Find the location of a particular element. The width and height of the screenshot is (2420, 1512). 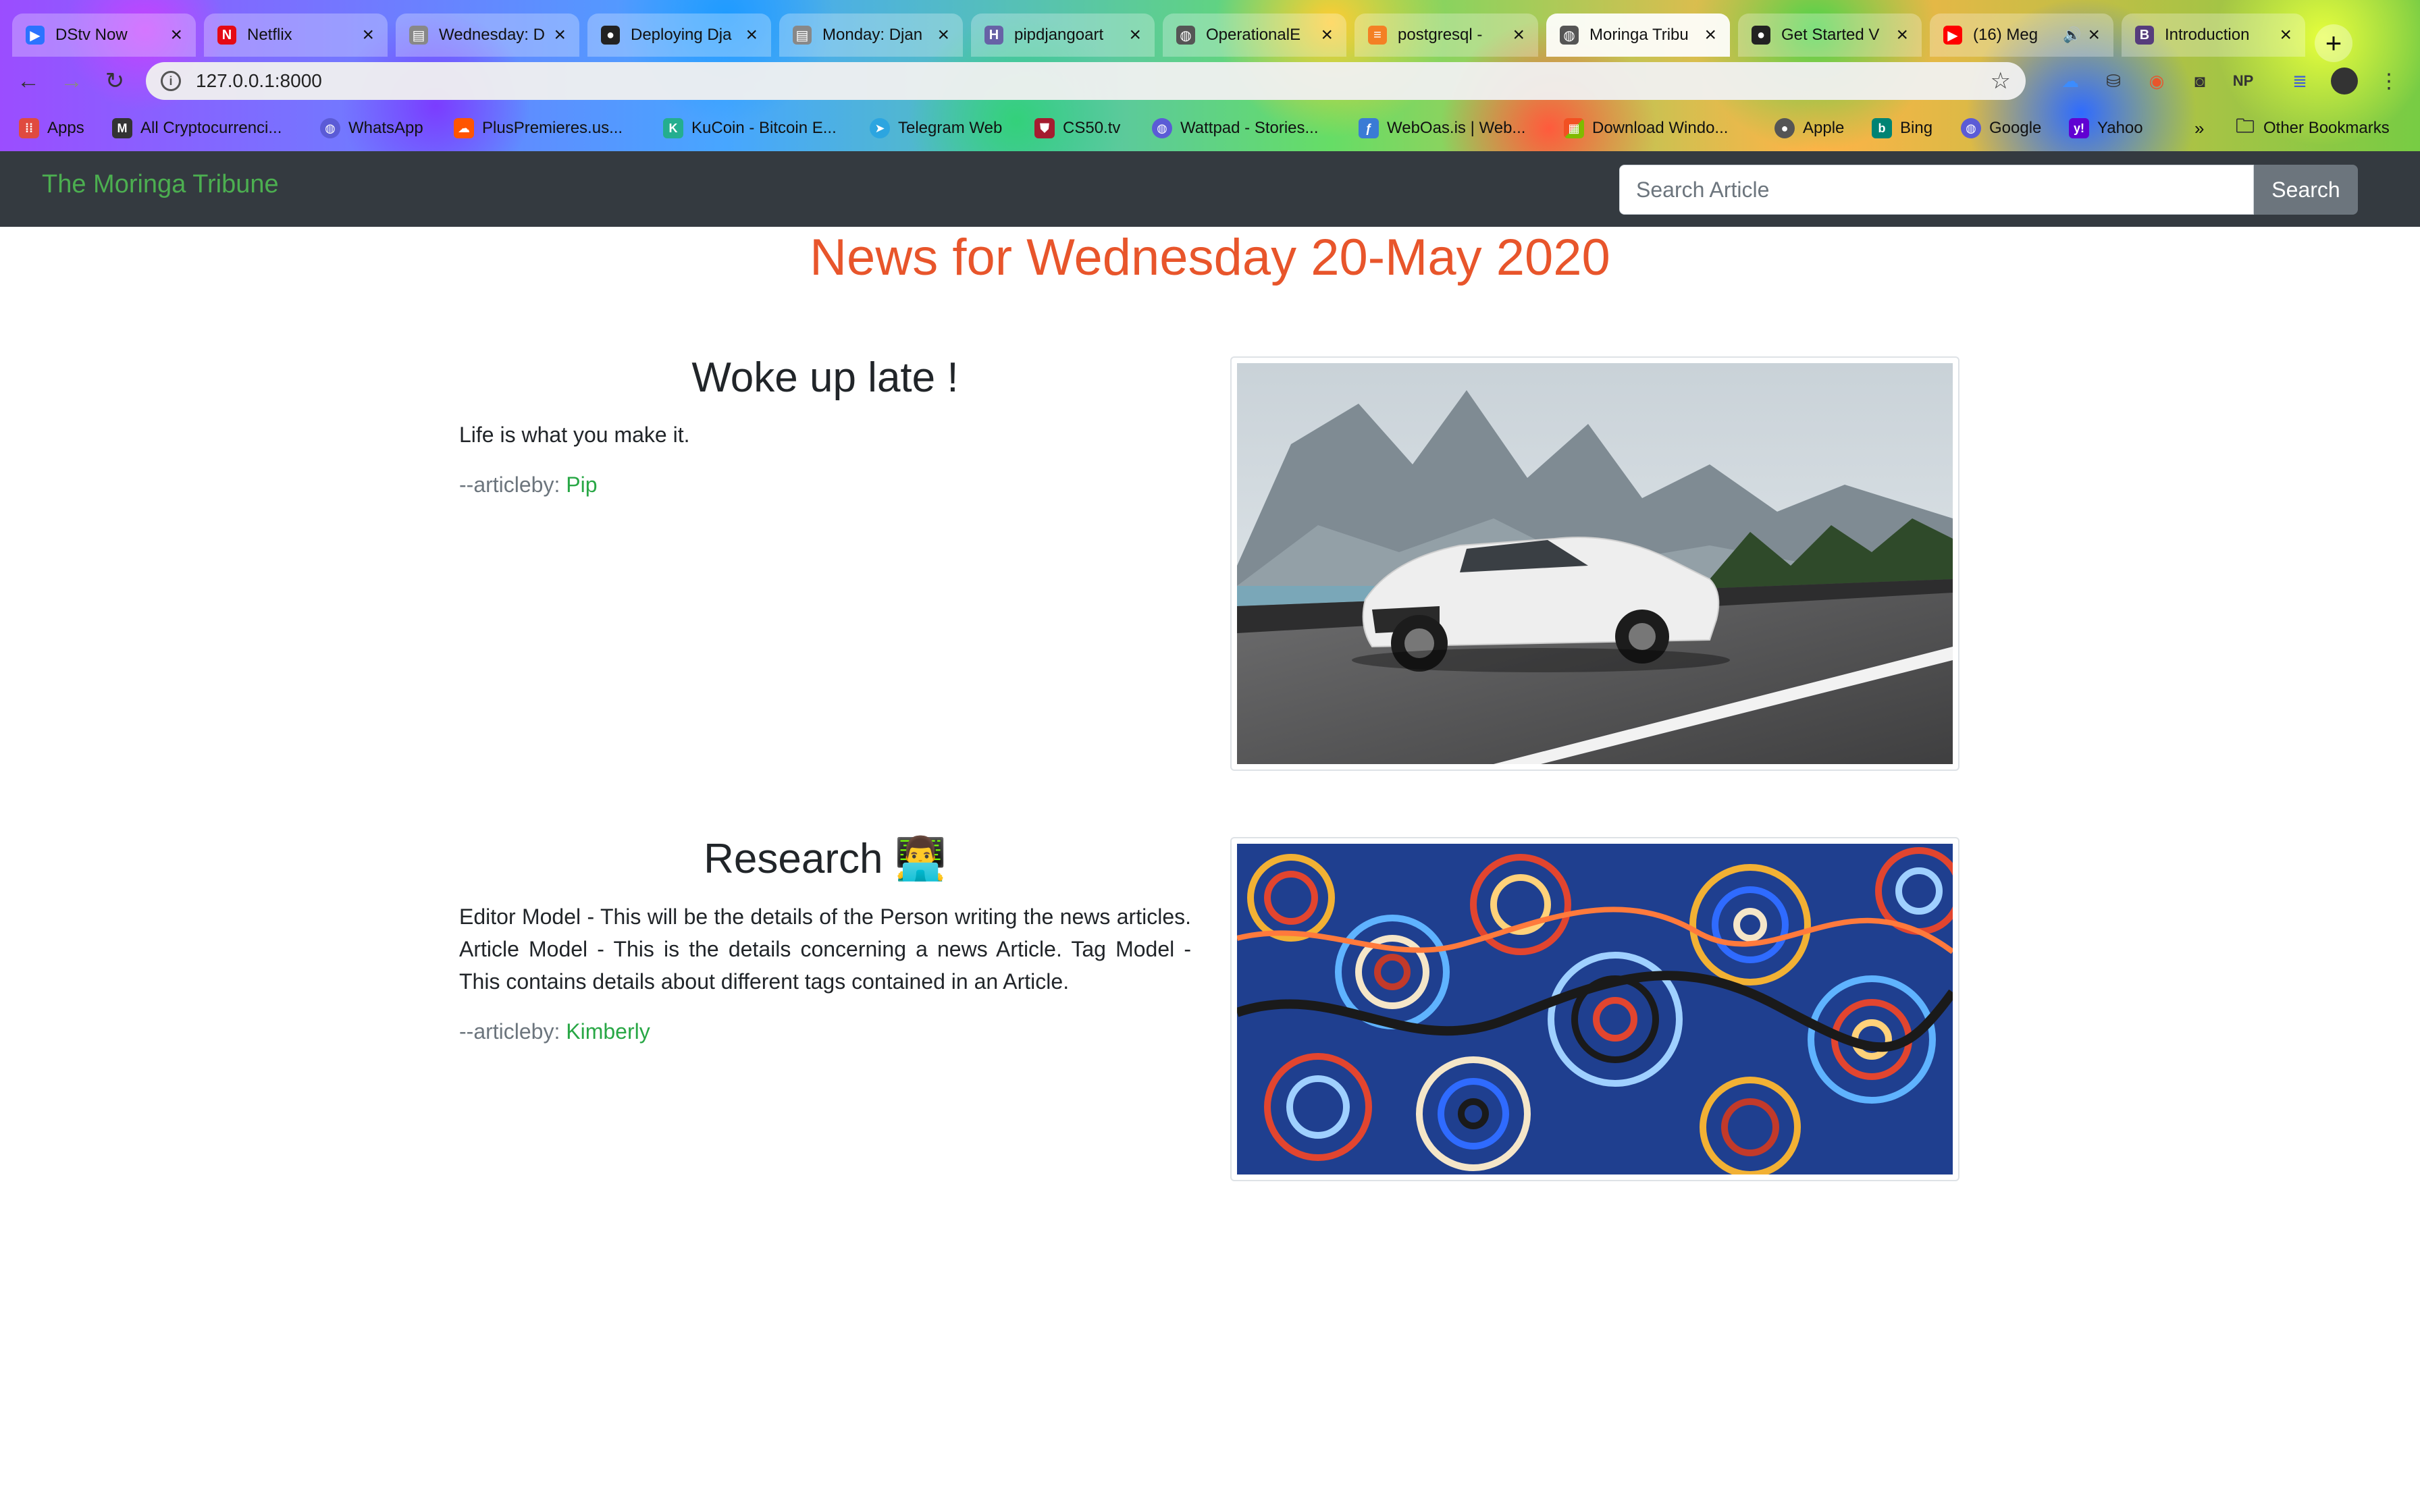

tab-pipdjangoart: H pipdjangoart × is located at coordinates (1063, 35).